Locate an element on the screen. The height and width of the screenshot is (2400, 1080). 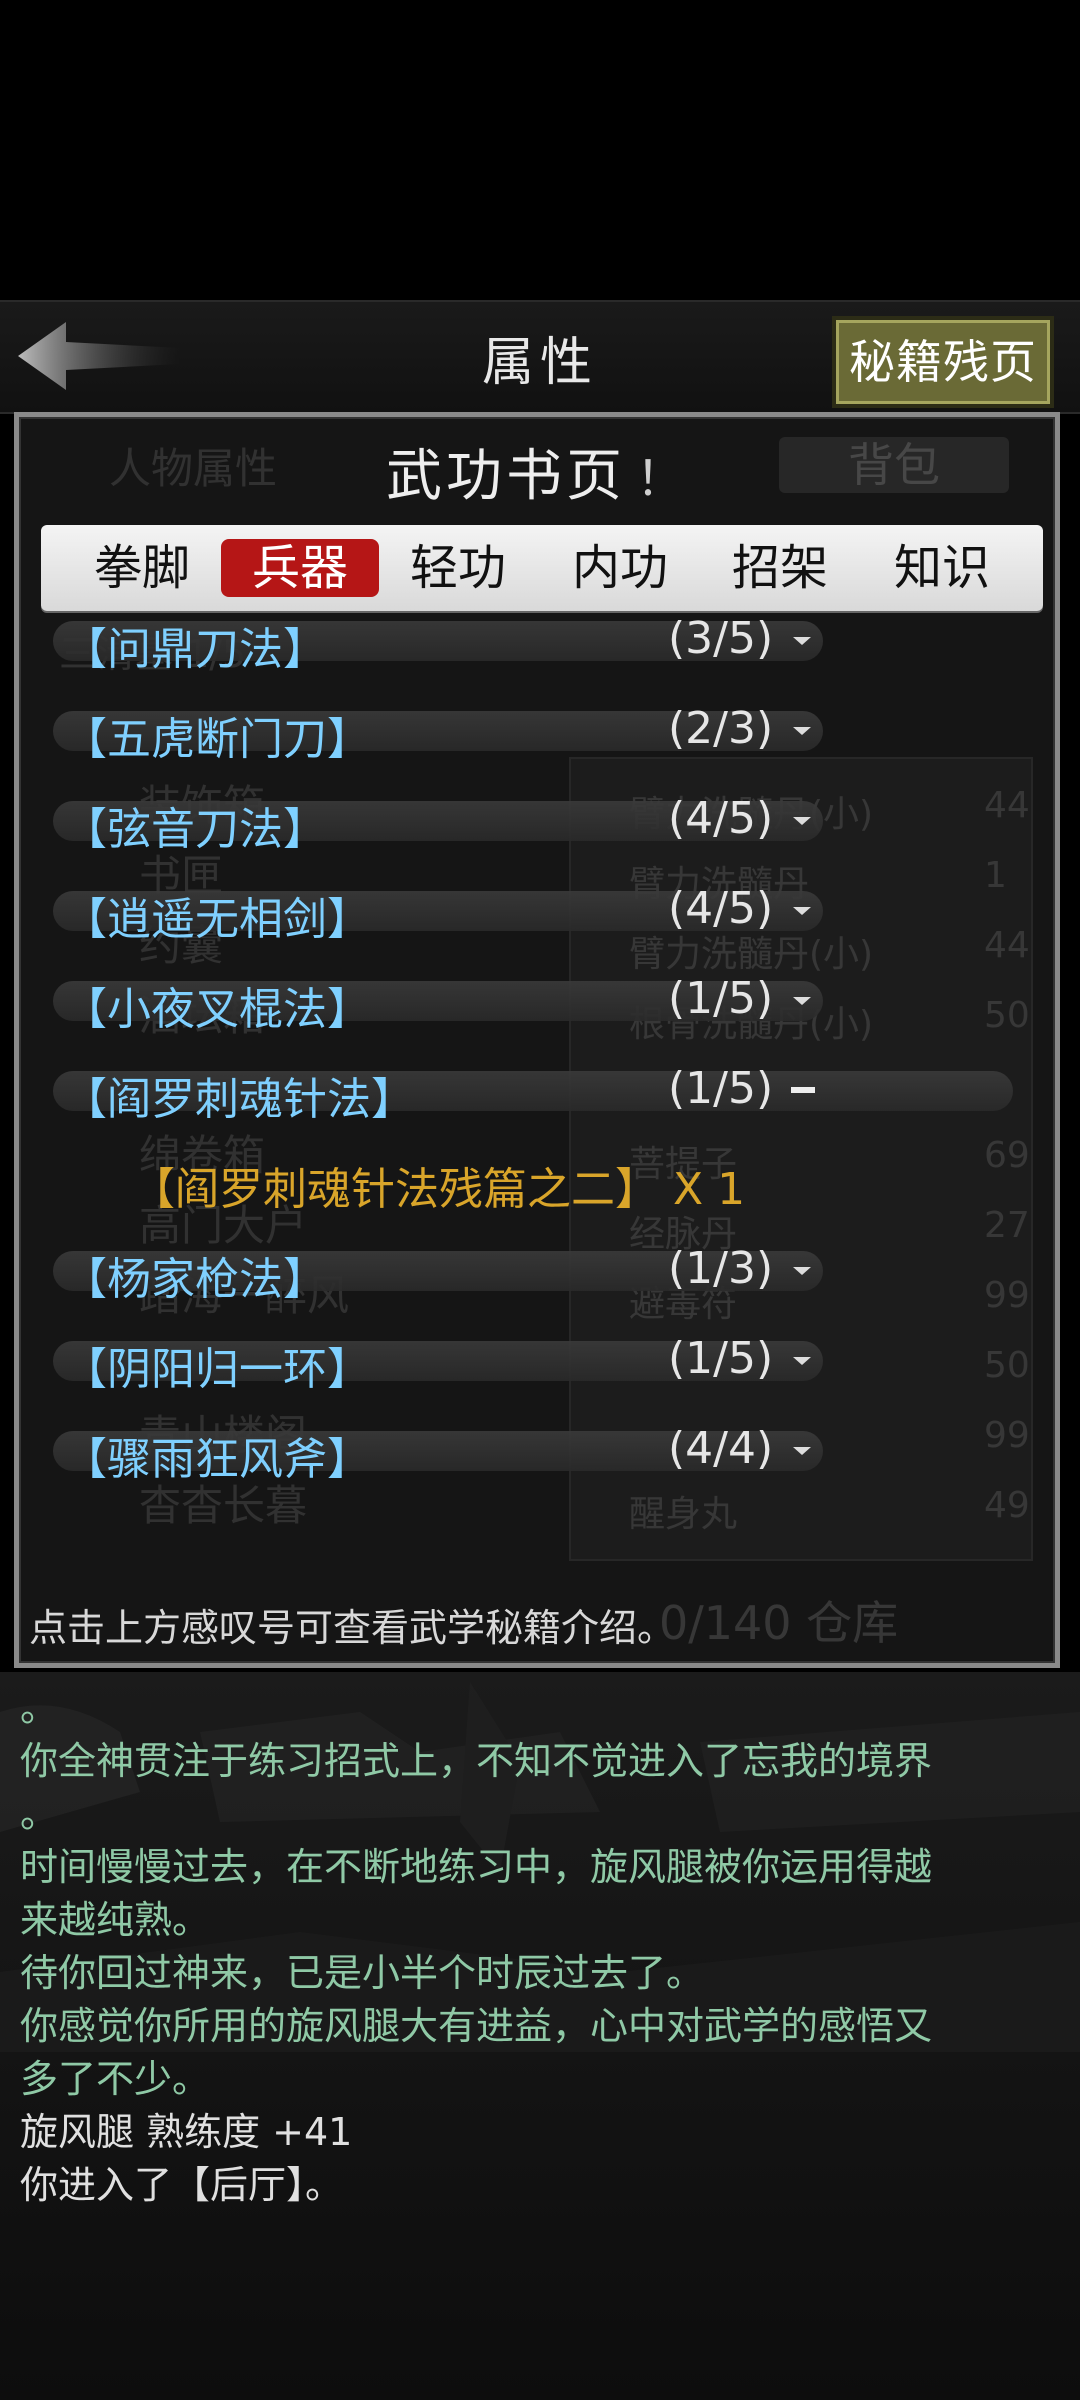
bg-inv-count: 69 is located at coordinates (1007, 1155).